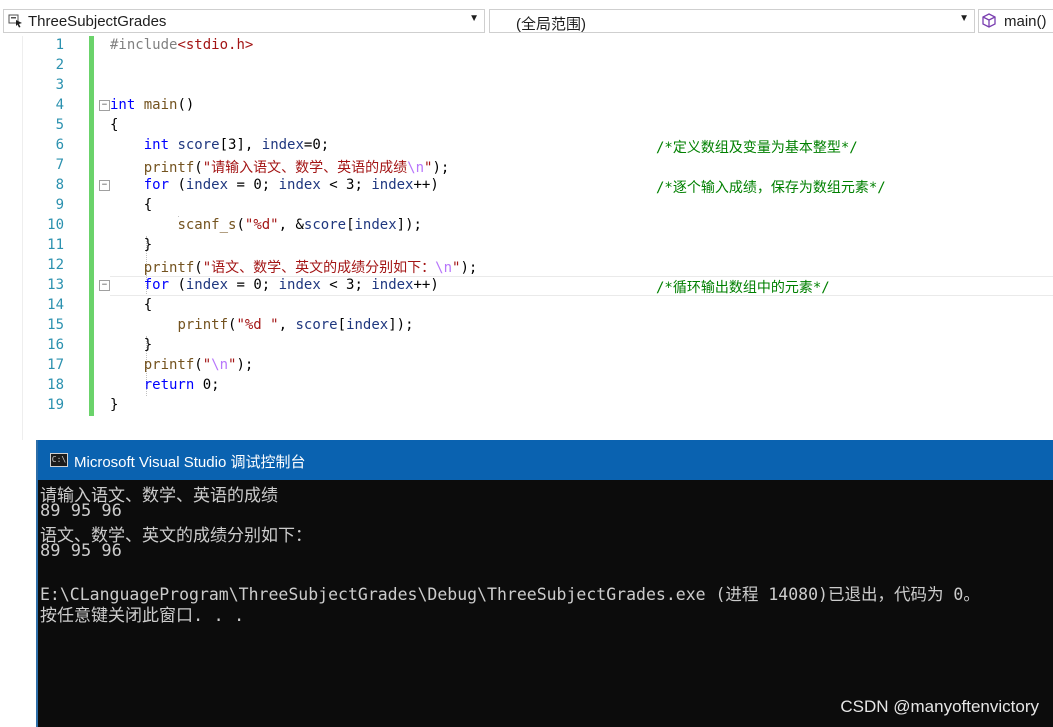 The height and width of the screenshot is (727, 1053). I want to click on code-comment: /*定义数组及变量为基本整型*/, so click(757, 148).